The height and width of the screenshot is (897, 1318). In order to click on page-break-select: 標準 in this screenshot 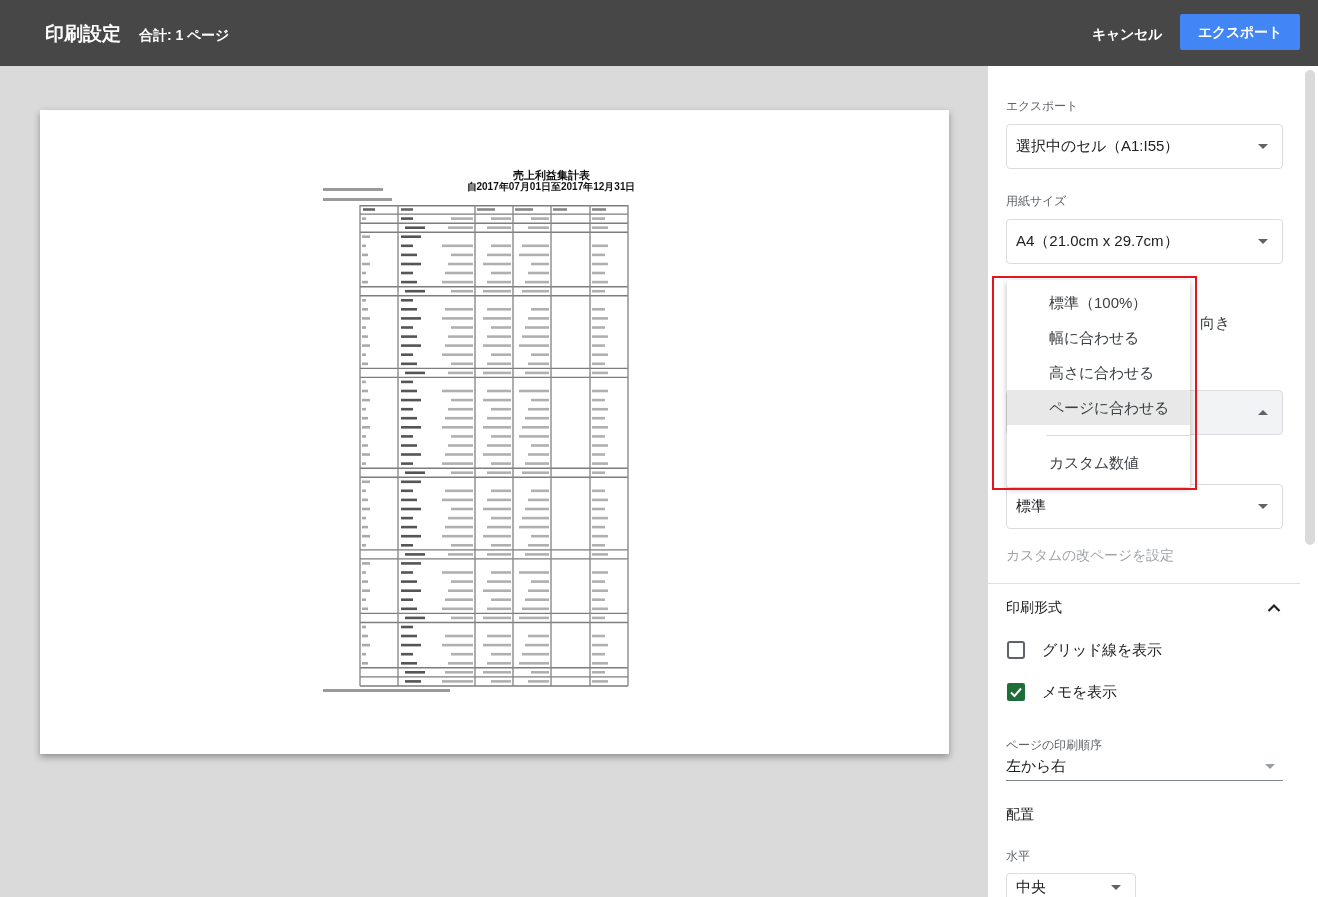, I will do `click(1144, 506)`.